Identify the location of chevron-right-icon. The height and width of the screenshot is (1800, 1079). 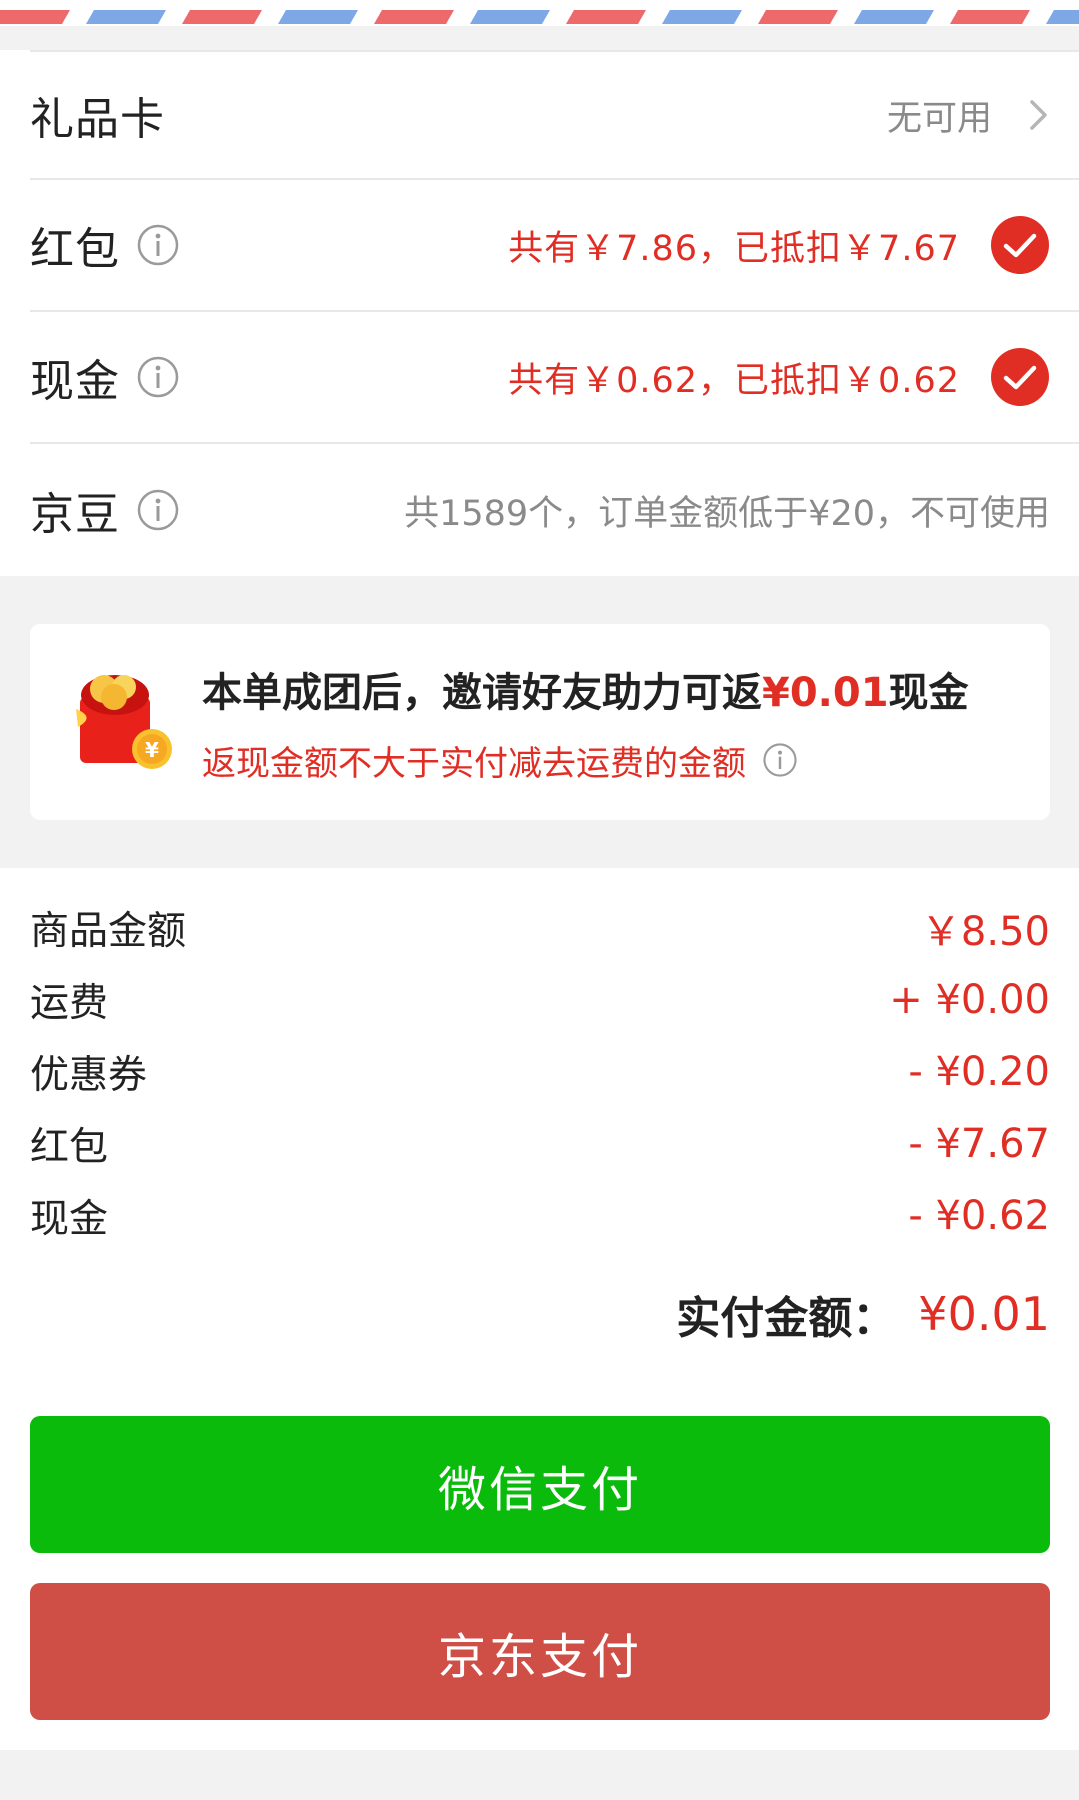
(1038, 115).